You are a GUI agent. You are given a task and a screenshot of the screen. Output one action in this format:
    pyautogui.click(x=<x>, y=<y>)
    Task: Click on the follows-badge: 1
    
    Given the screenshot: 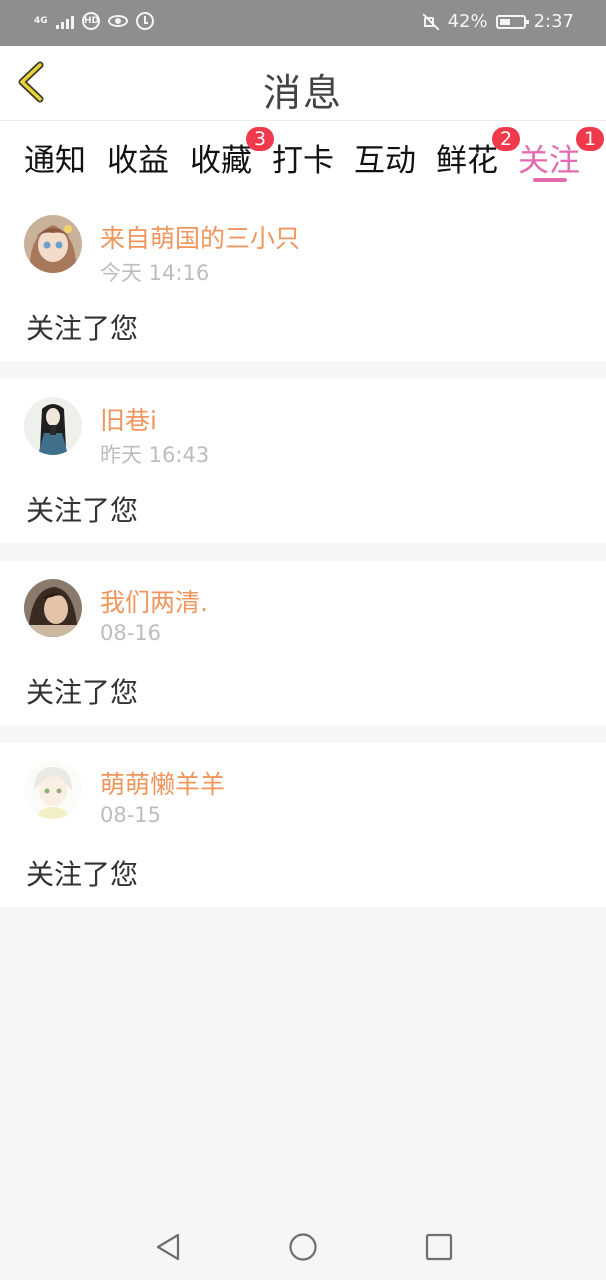 What is the action you would take?
    pyautogui.click(x=590, y=139)
    